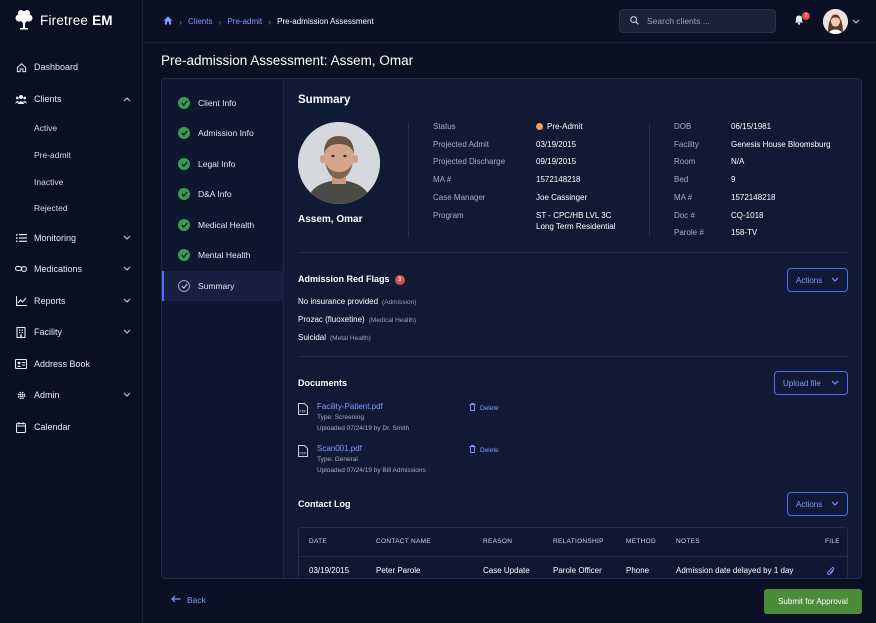 This screenshot has height=623, width=876. What do you see at coordinates (55, 238) in the screenshot?
I see `sidebar-item-label: Monitoring` at bounding box center [55, 238].